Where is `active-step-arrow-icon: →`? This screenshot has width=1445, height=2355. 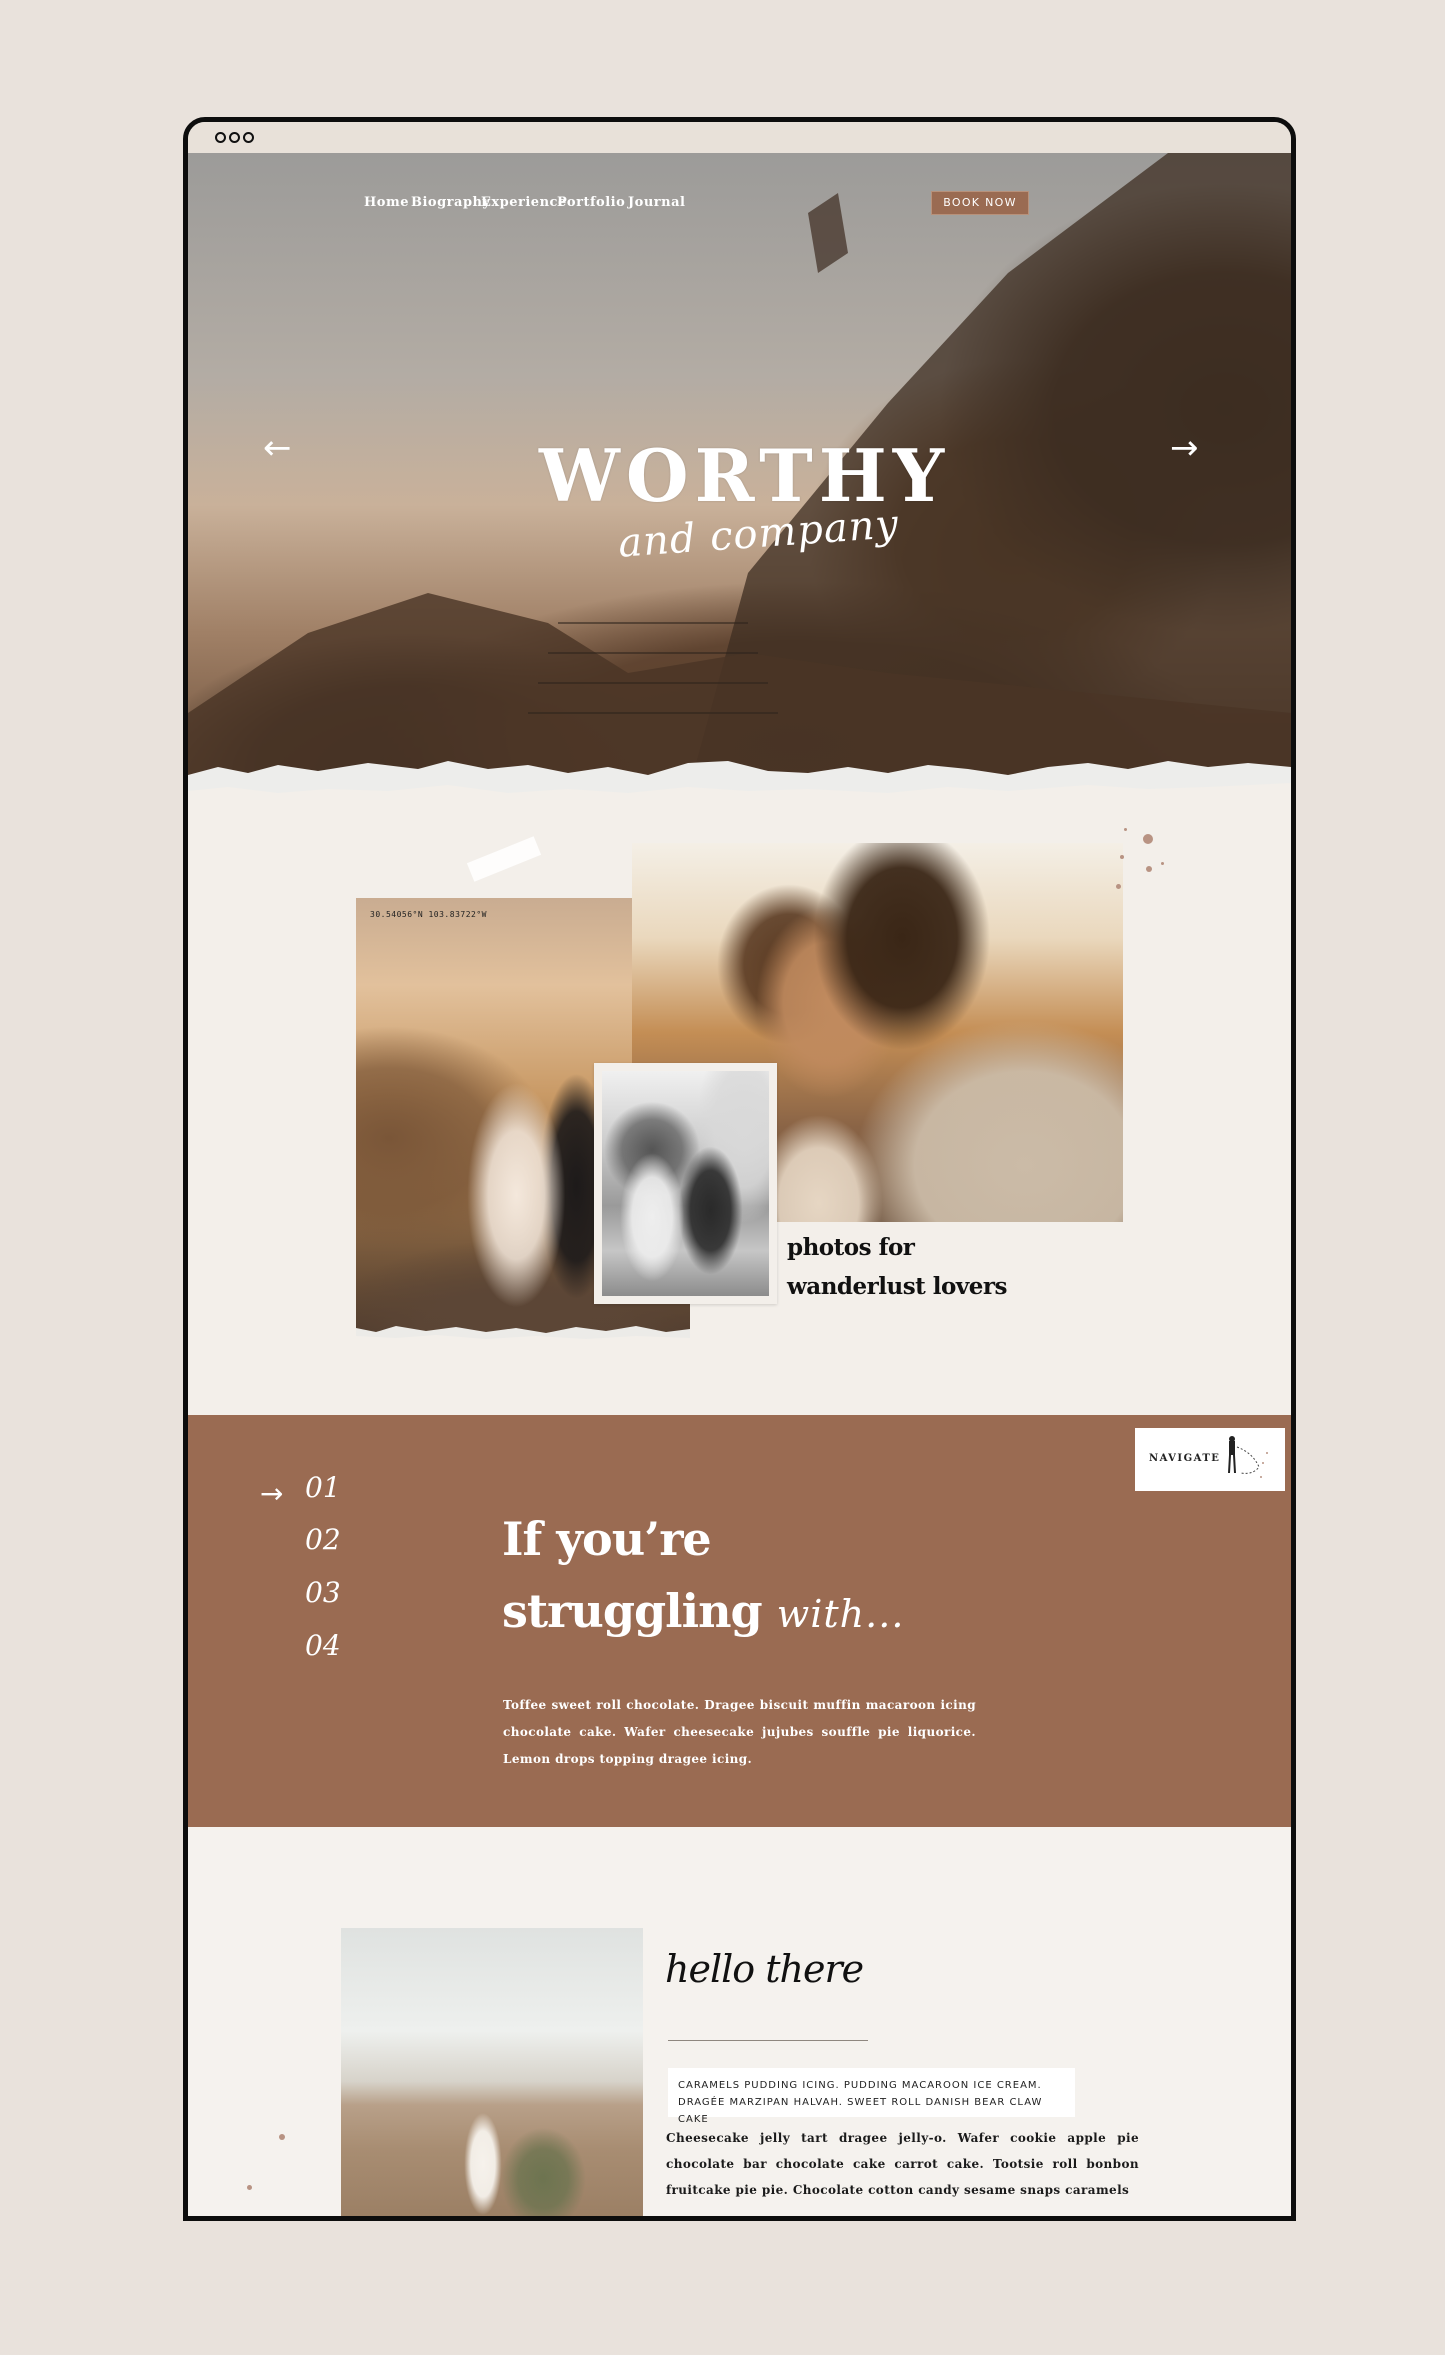
active-step-arrow-icon: → is located at coordinates (272, 1493).